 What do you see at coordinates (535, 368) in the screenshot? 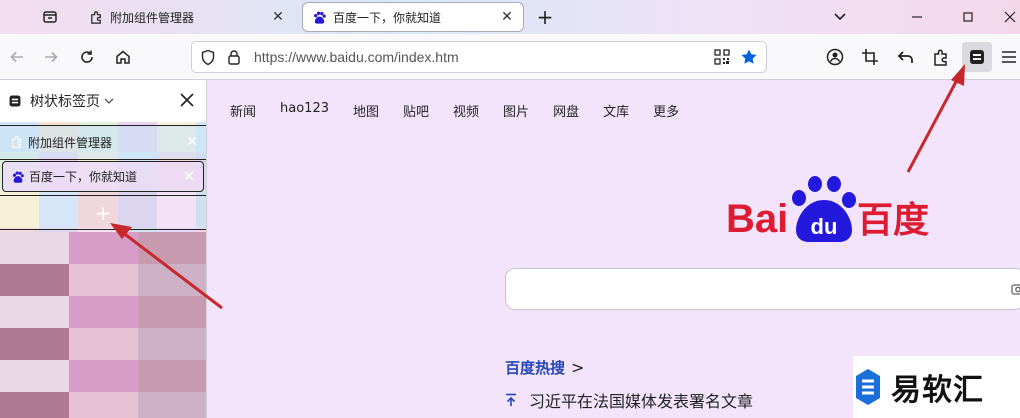
I see `hot-search-title: 百度热搜` at bounding box center [535, 368].